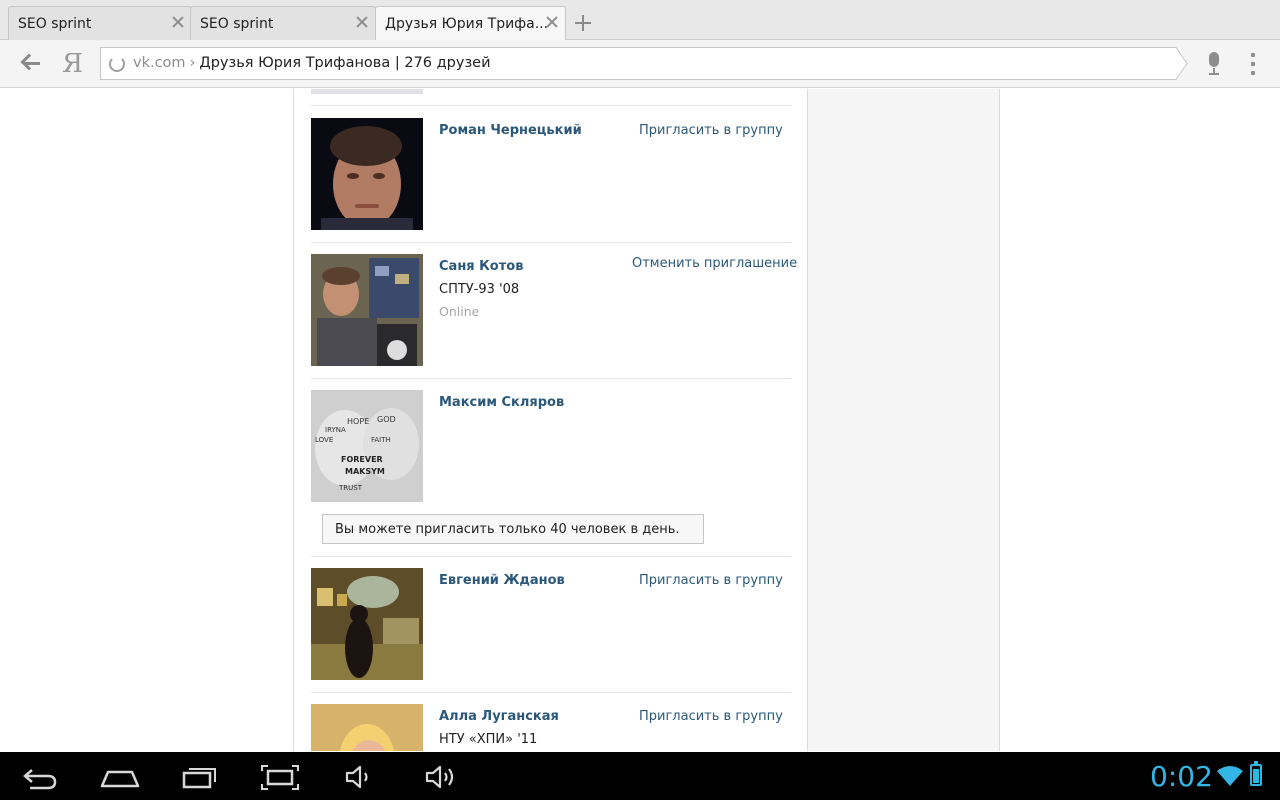 This screenshot has width=1280, height=800. What do you see at coordinates (1230, 778) in the screenshot?
I see `wifi-icon` at bounding box center [1230, 778].